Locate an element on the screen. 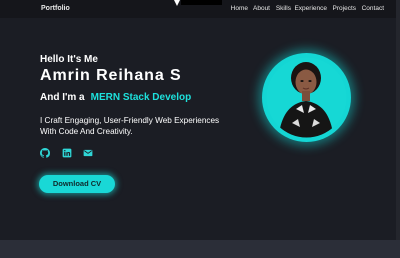 The image size is (400, 258). mouse-cursor-icon is located at coordinates (177, 3).